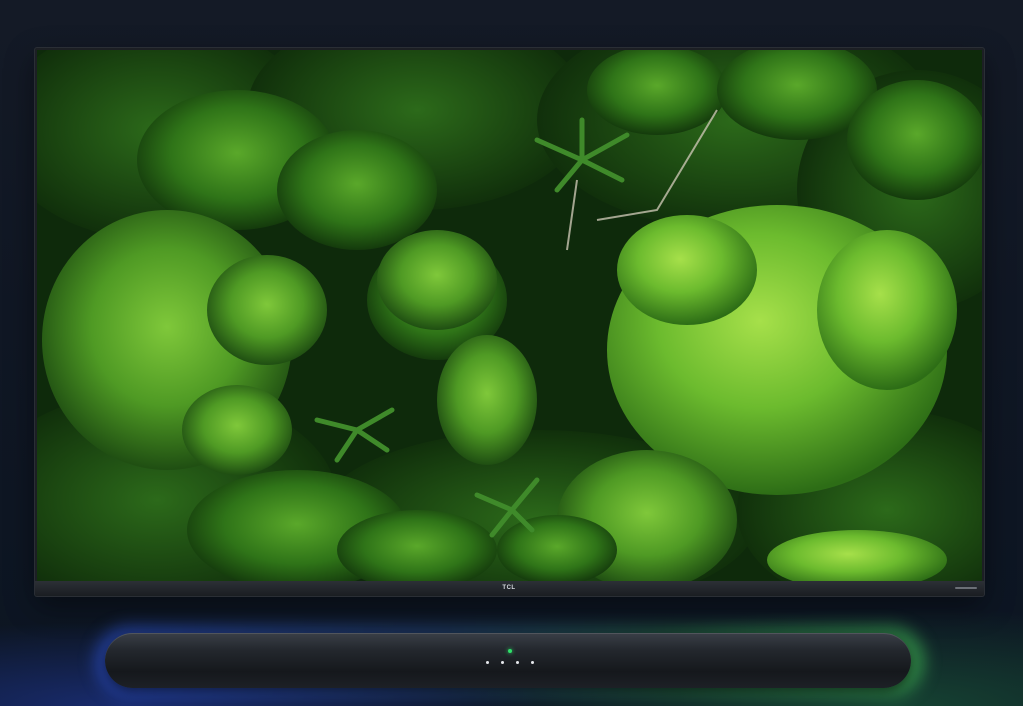 The width and height of the screenshot is (1023, 706). I want to click on tcl-logo: TCL, so click(509, 588).